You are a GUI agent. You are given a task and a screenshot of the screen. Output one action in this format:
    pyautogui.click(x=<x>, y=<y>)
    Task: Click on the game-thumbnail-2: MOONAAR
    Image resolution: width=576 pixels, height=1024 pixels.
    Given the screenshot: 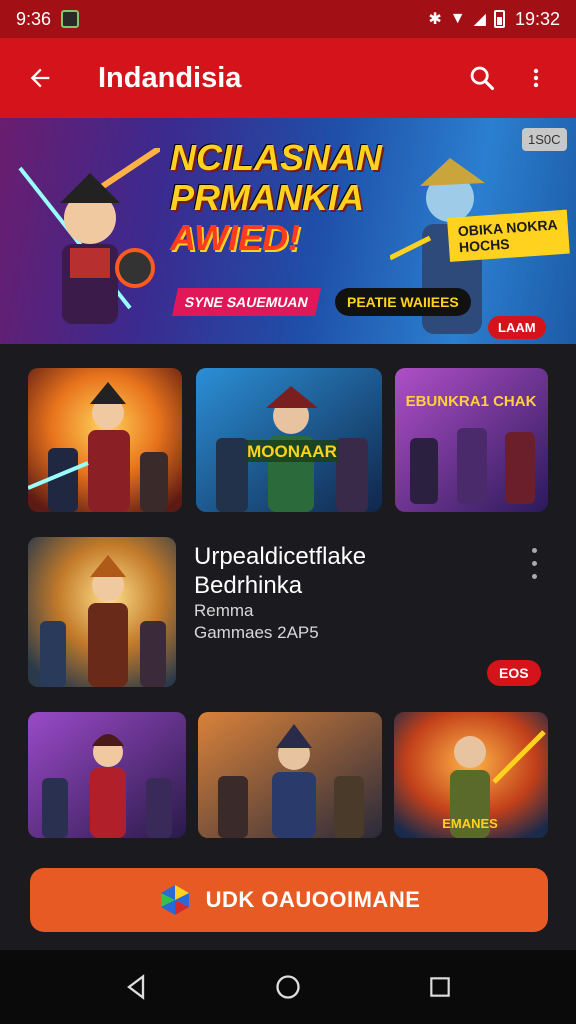 What is the action you would take?
    pyautogui.click(x=289, y=440)
    